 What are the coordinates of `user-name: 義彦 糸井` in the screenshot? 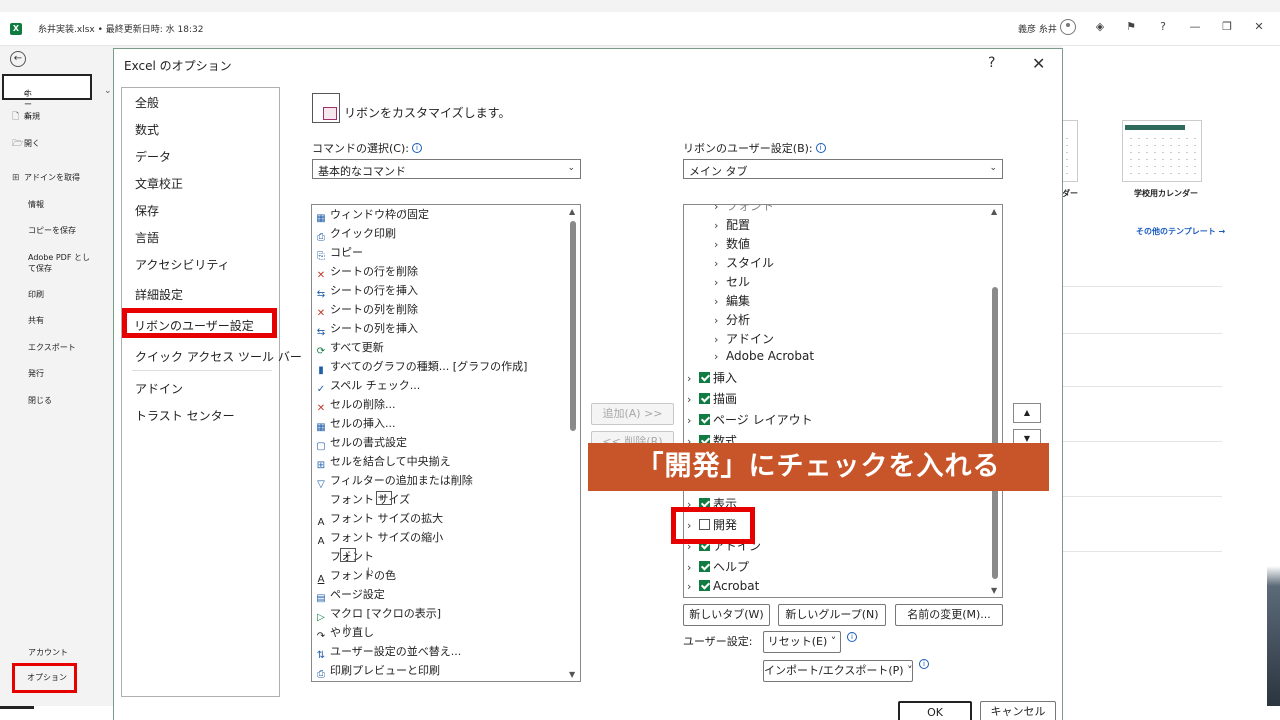 It's located at (1037, 28).